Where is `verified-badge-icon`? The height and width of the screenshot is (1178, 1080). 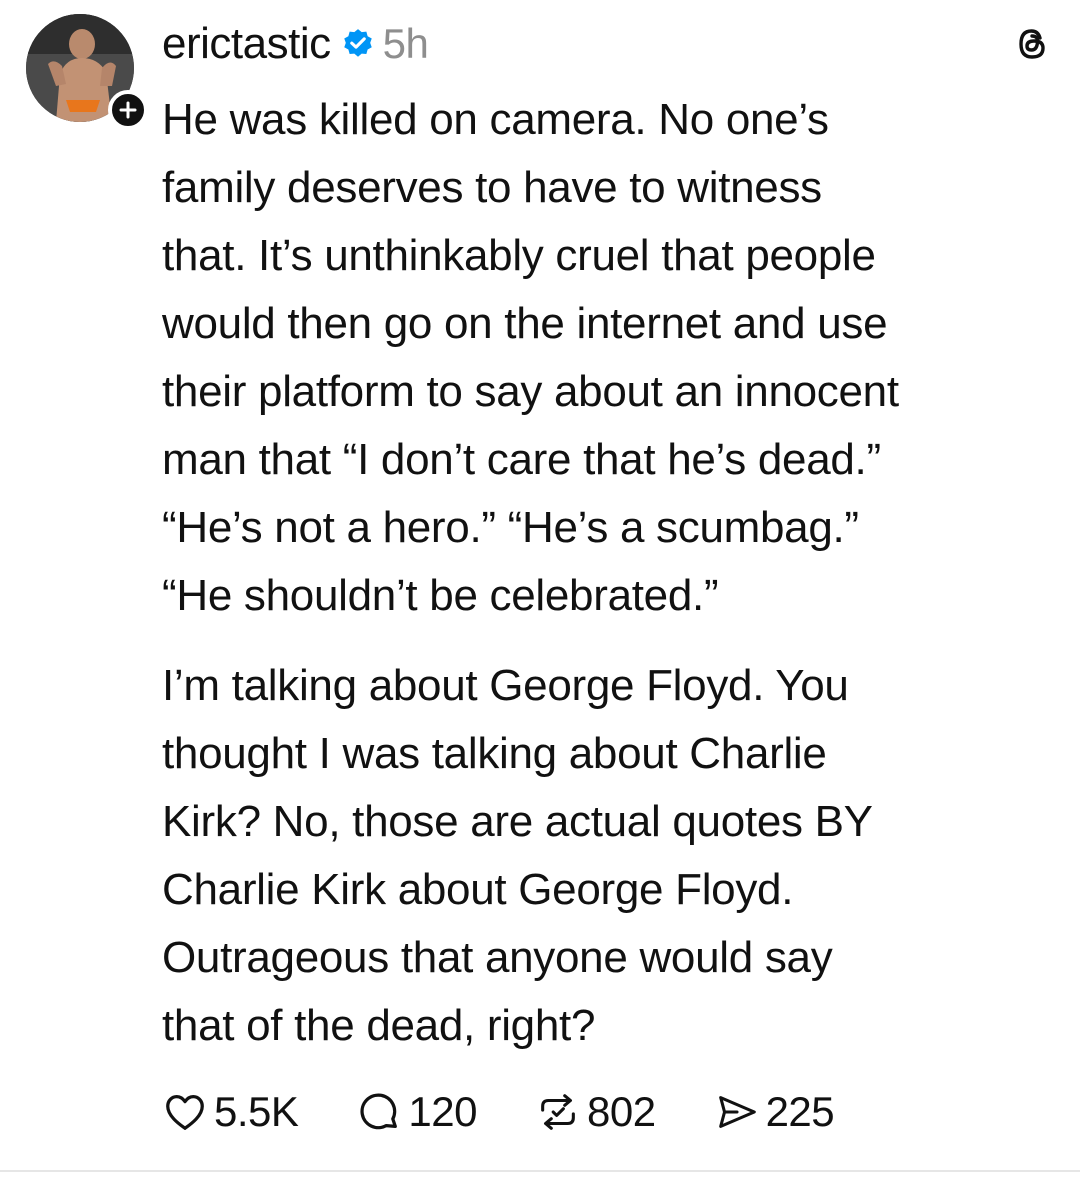
verified-badge-icon is located at coordinates (357, 43).